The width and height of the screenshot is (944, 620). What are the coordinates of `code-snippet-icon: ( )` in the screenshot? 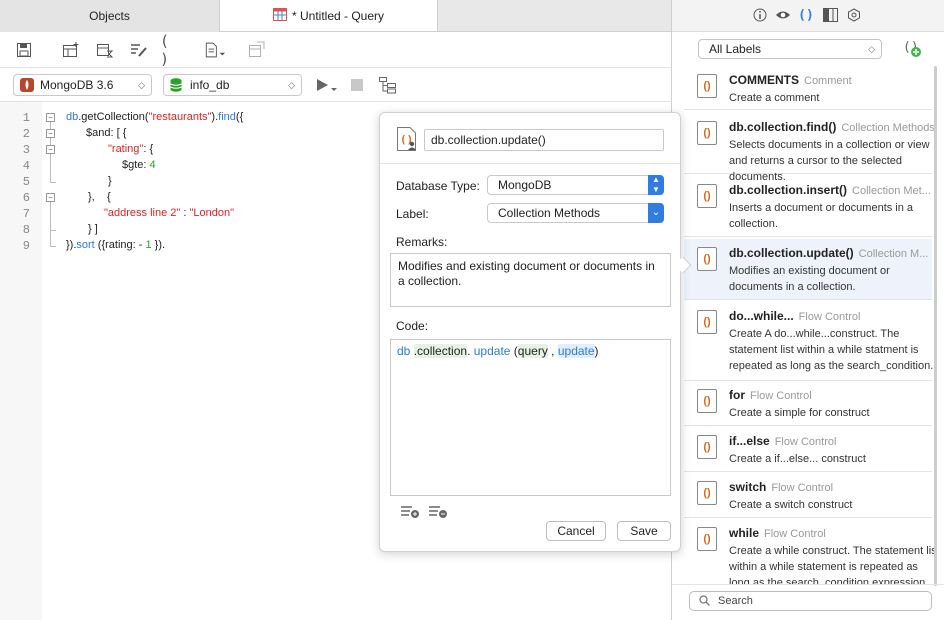 It's located at (171, 50).